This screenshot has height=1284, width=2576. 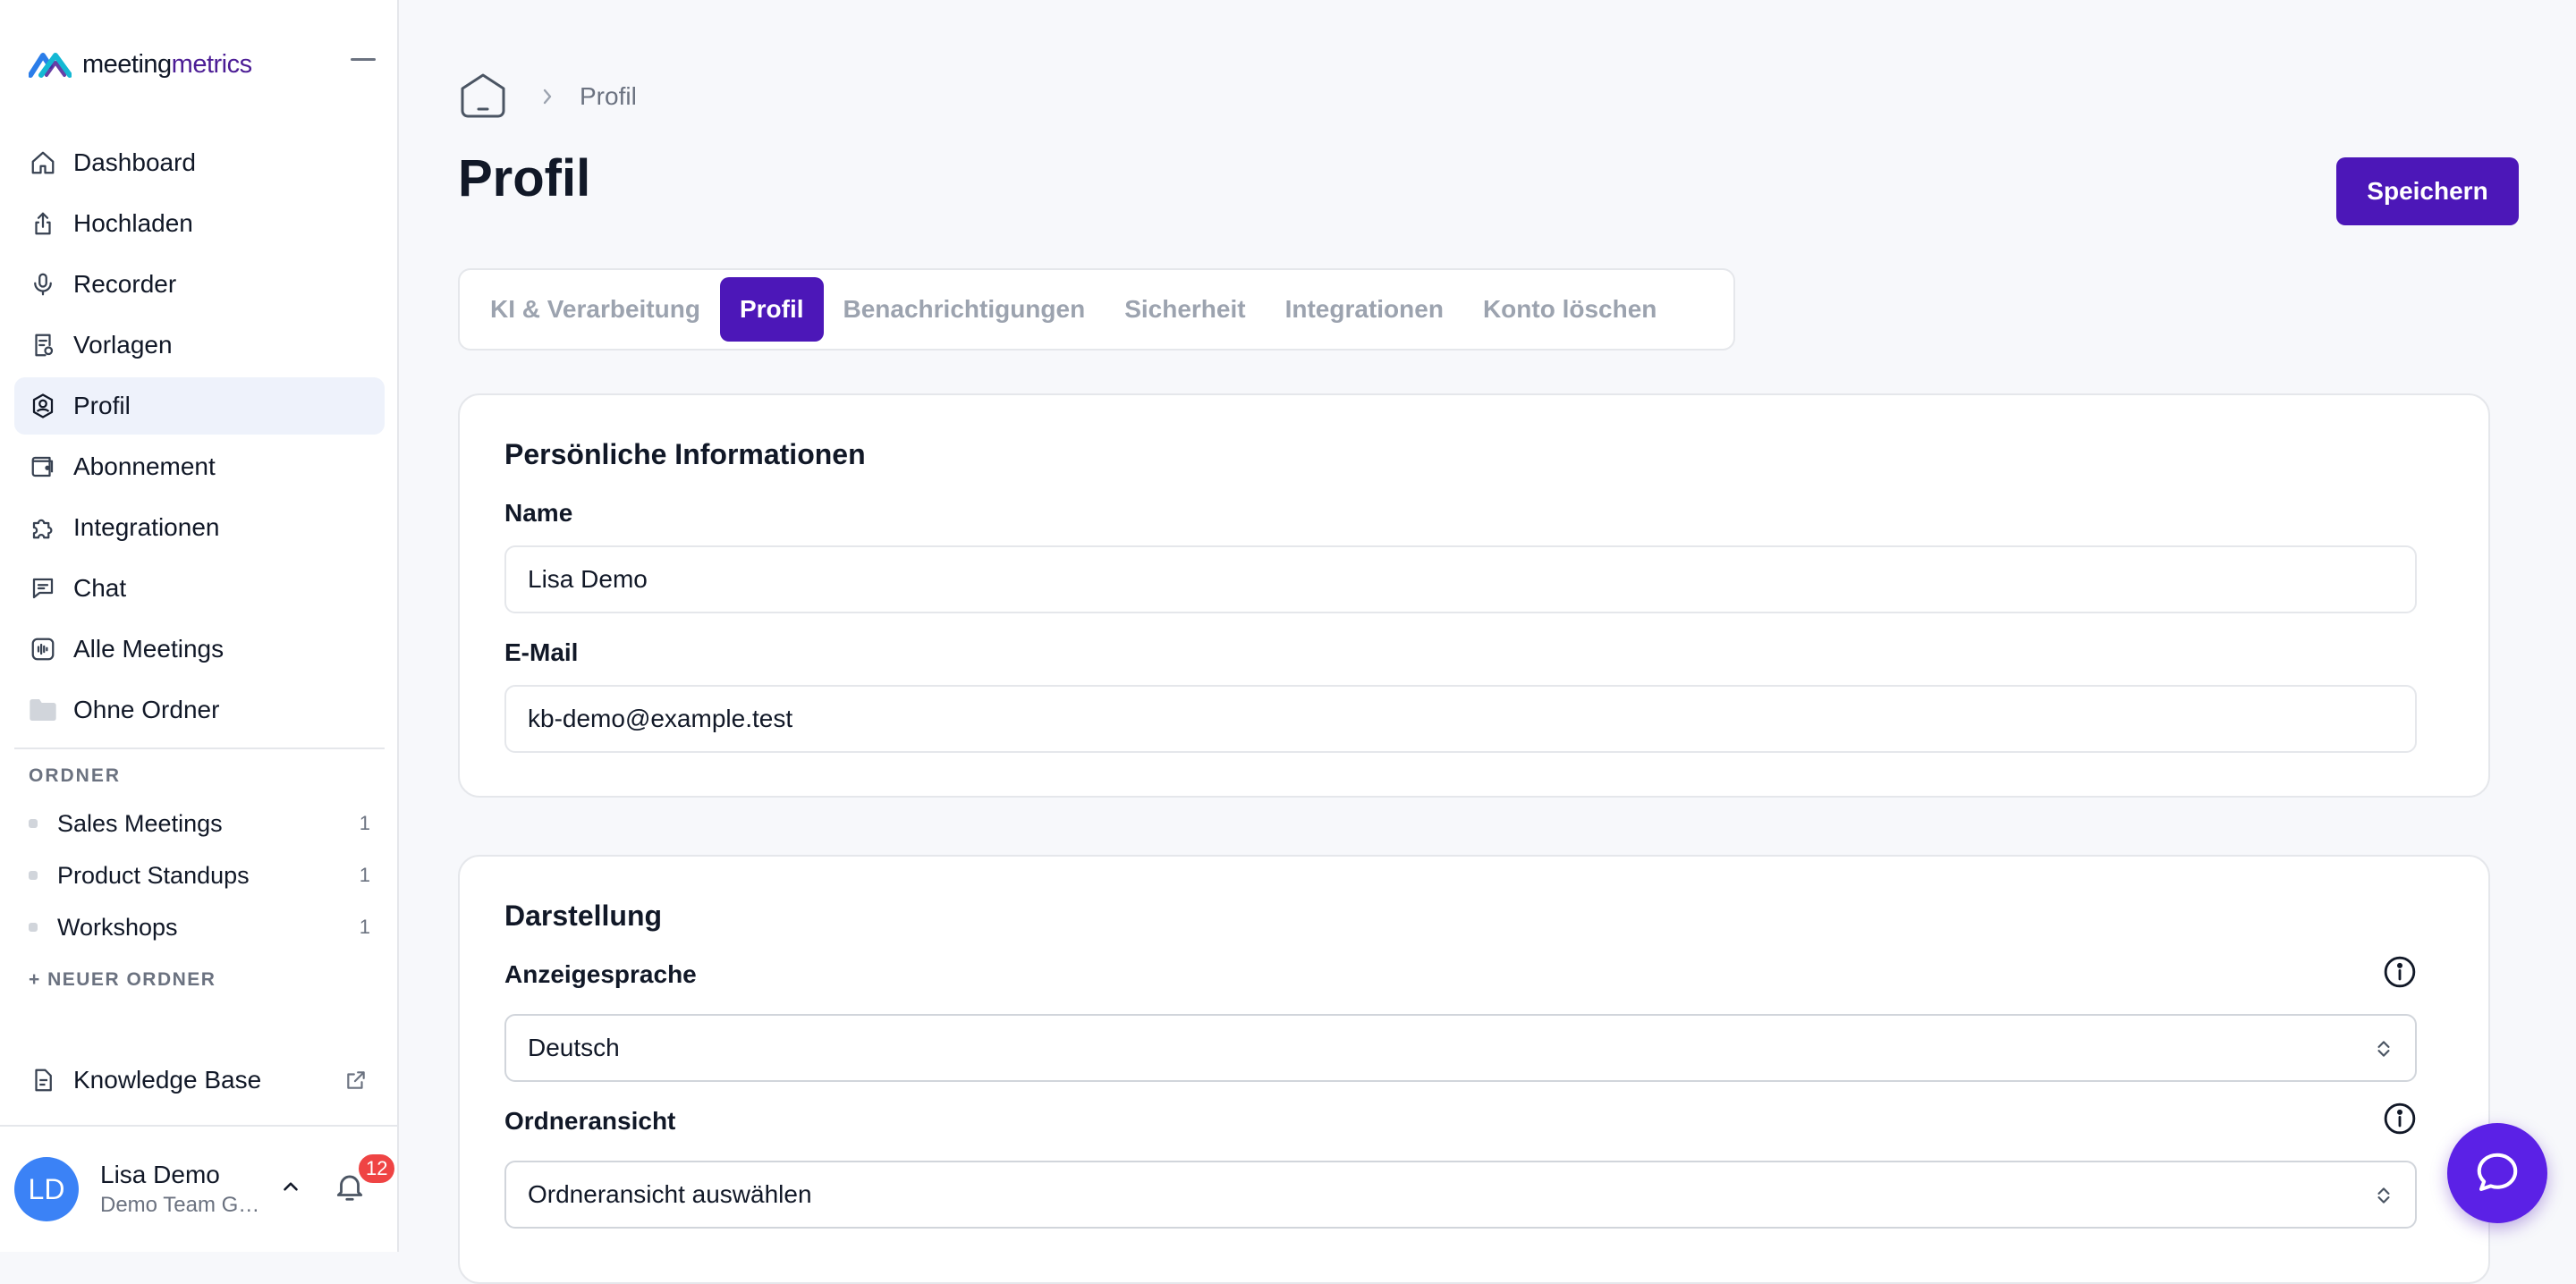 I want to click on tab-security: Sicherheit, so click(x=1185, y=309).